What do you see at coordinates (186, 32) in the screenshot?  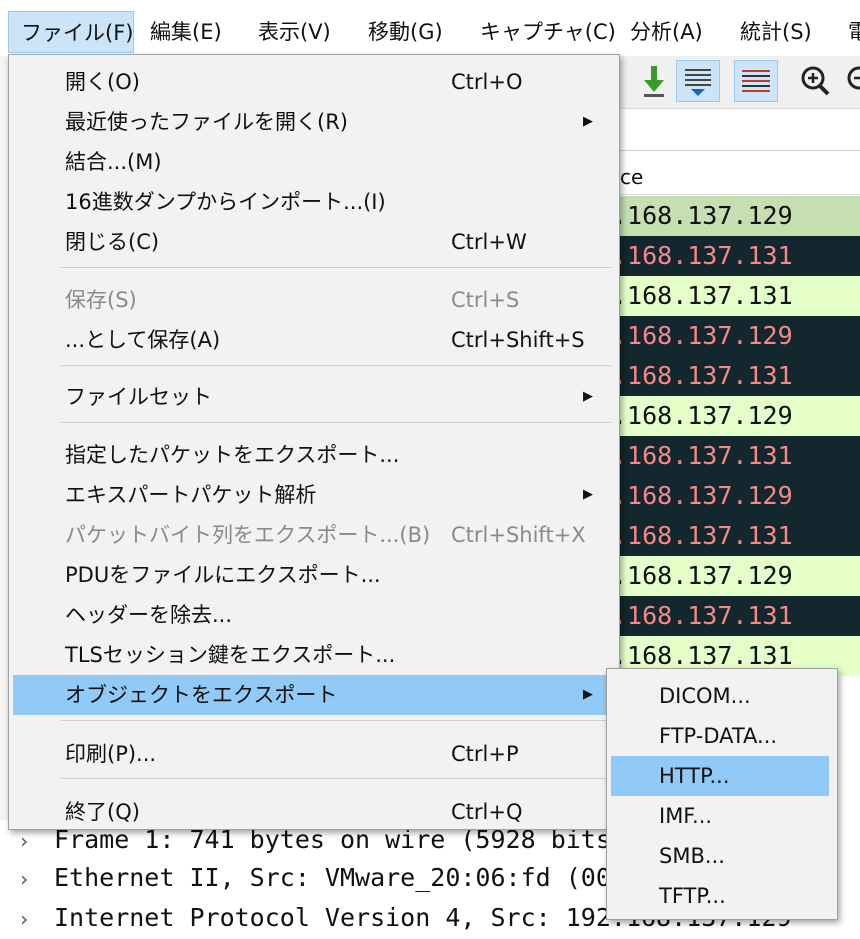 I see `menu-edit: 編集(E)` at bounding box center [186, 32].